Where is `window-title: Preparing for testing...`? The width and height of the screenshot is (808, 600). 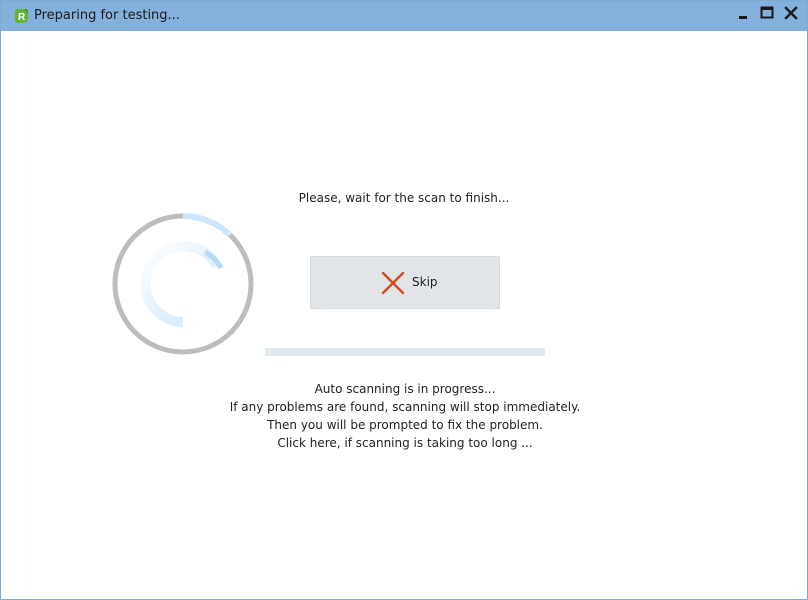
window-title: Preparing for testing... is located at coordinates (107, 15).